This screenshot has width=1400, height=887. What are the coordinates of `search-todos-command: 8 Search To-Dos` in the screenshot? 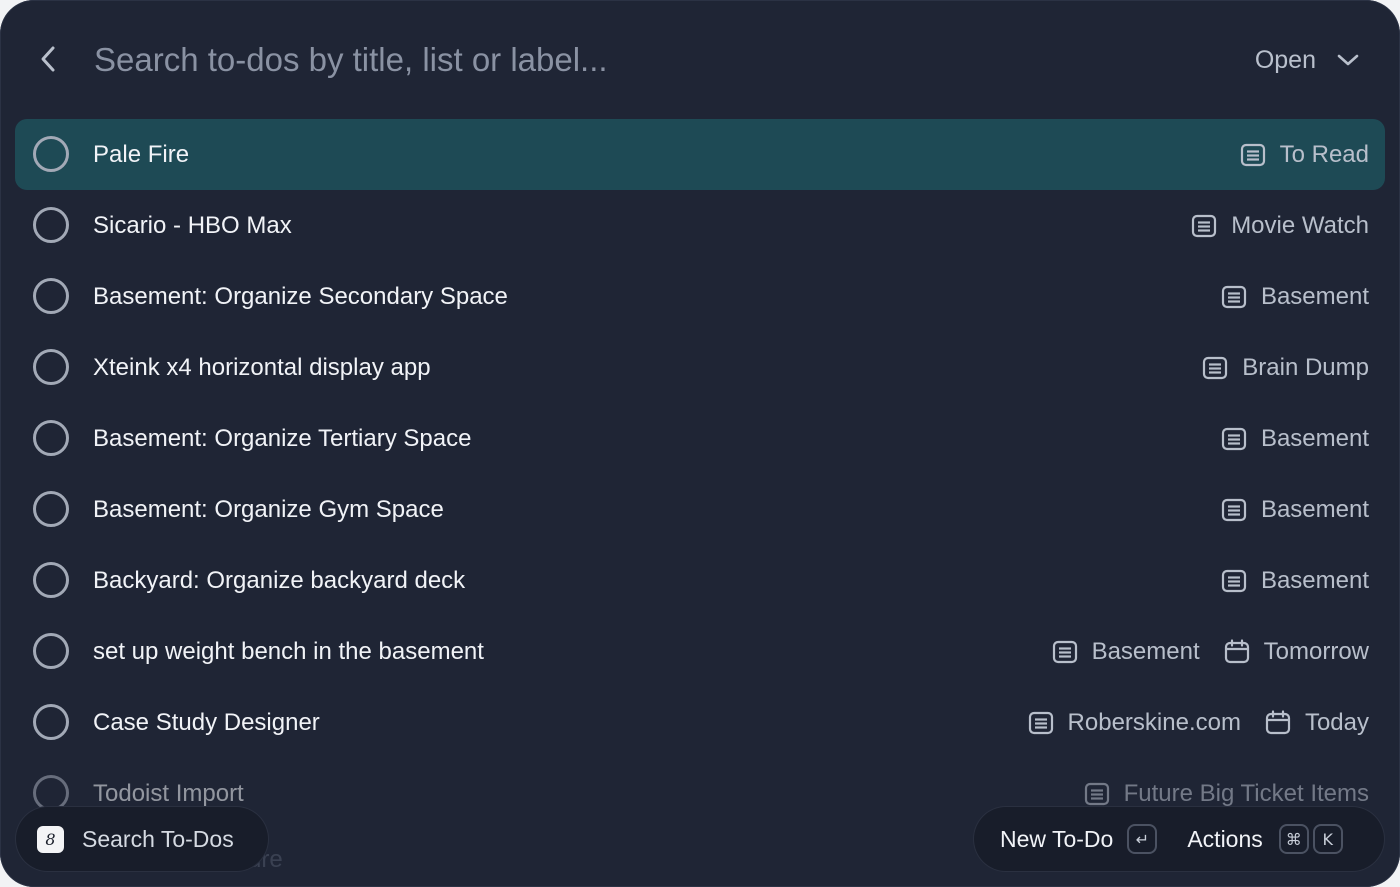 It's located at (142, 839).